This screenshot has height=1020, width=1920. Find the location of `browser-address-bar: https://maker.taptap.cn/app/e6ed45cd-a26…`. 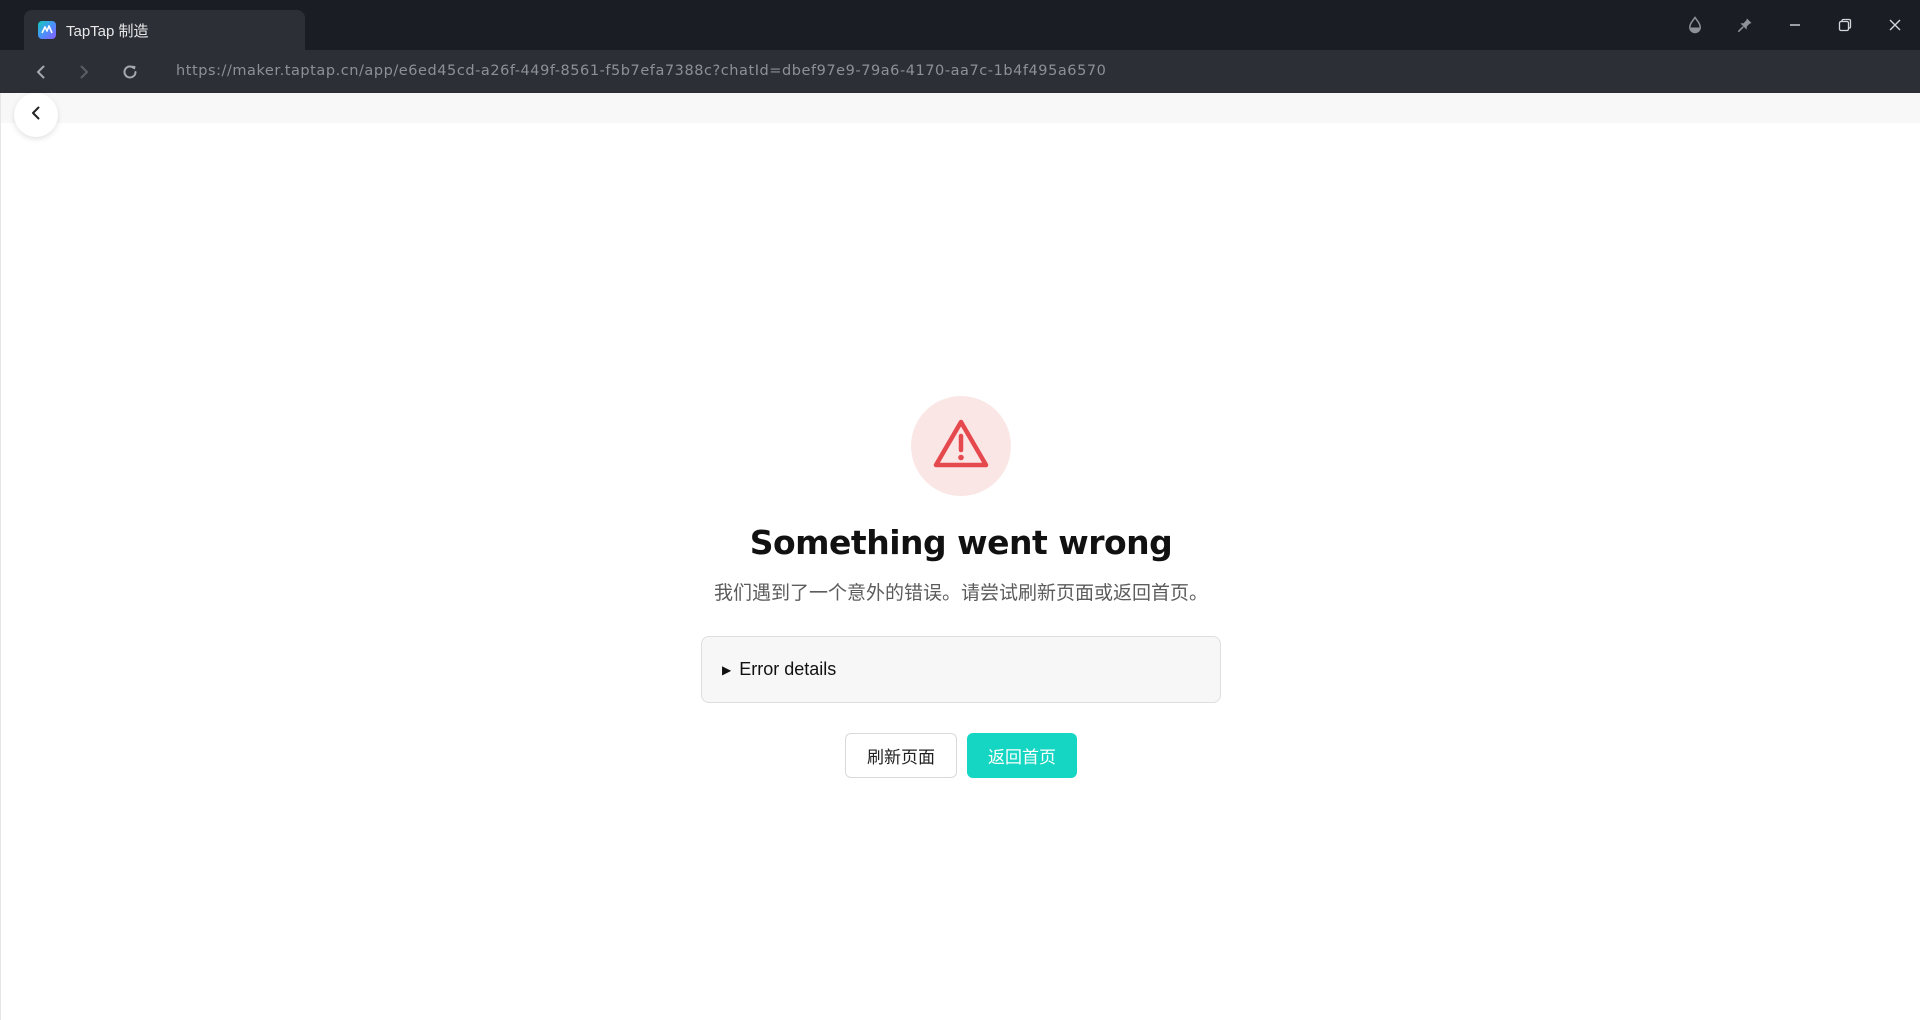

browser-address-bar: https://maker.taptap.cn/app/e6ed45cd-a26… is located at coordinates (960, 71).